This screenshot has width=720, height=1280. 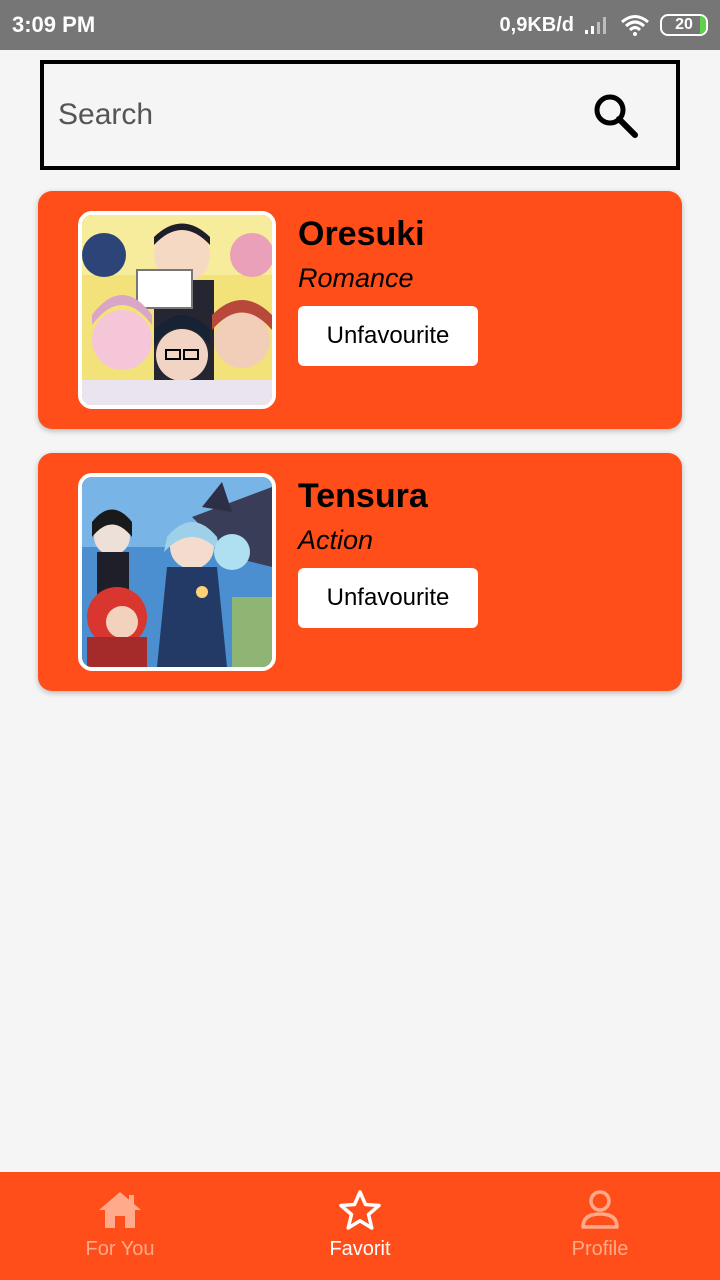 I want to click on nav-item-for-you: For You, so click(x=120, y=1226).